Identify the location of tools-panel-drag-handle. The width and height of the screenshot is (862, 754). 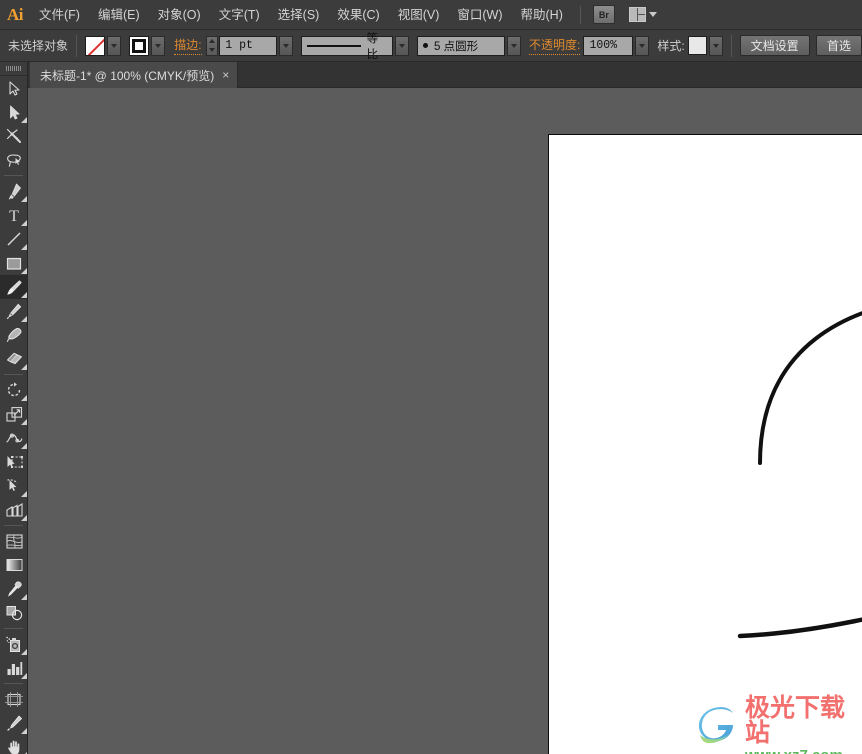
(13, 69).